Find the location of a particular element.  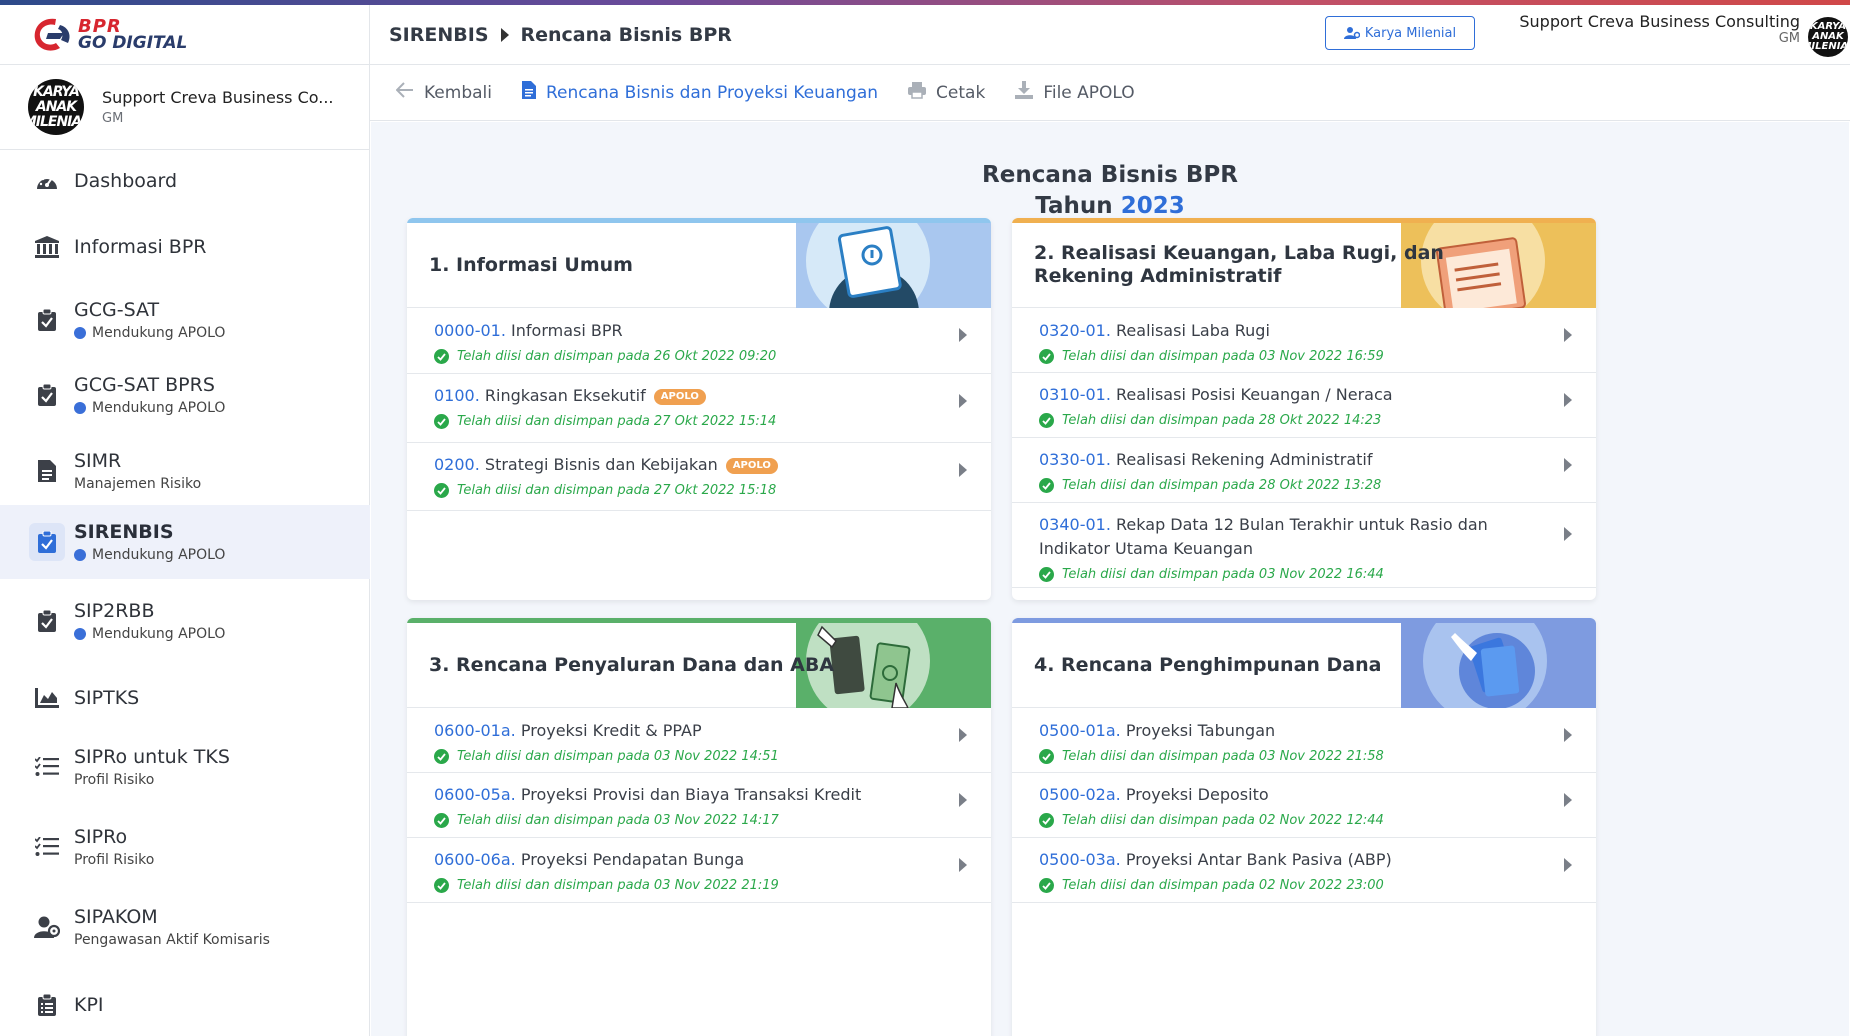

sidebar-item-sirenbis: SIRENBIS Mendukung APOLO is located at coordinates (185, 542).